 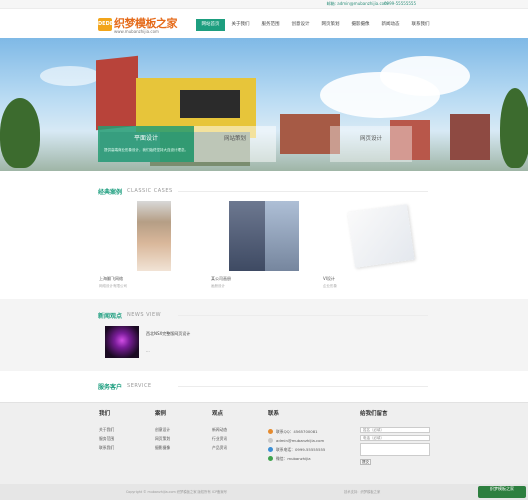 I want to click on footer-link: 关于我们, so click(x=106, y=431).